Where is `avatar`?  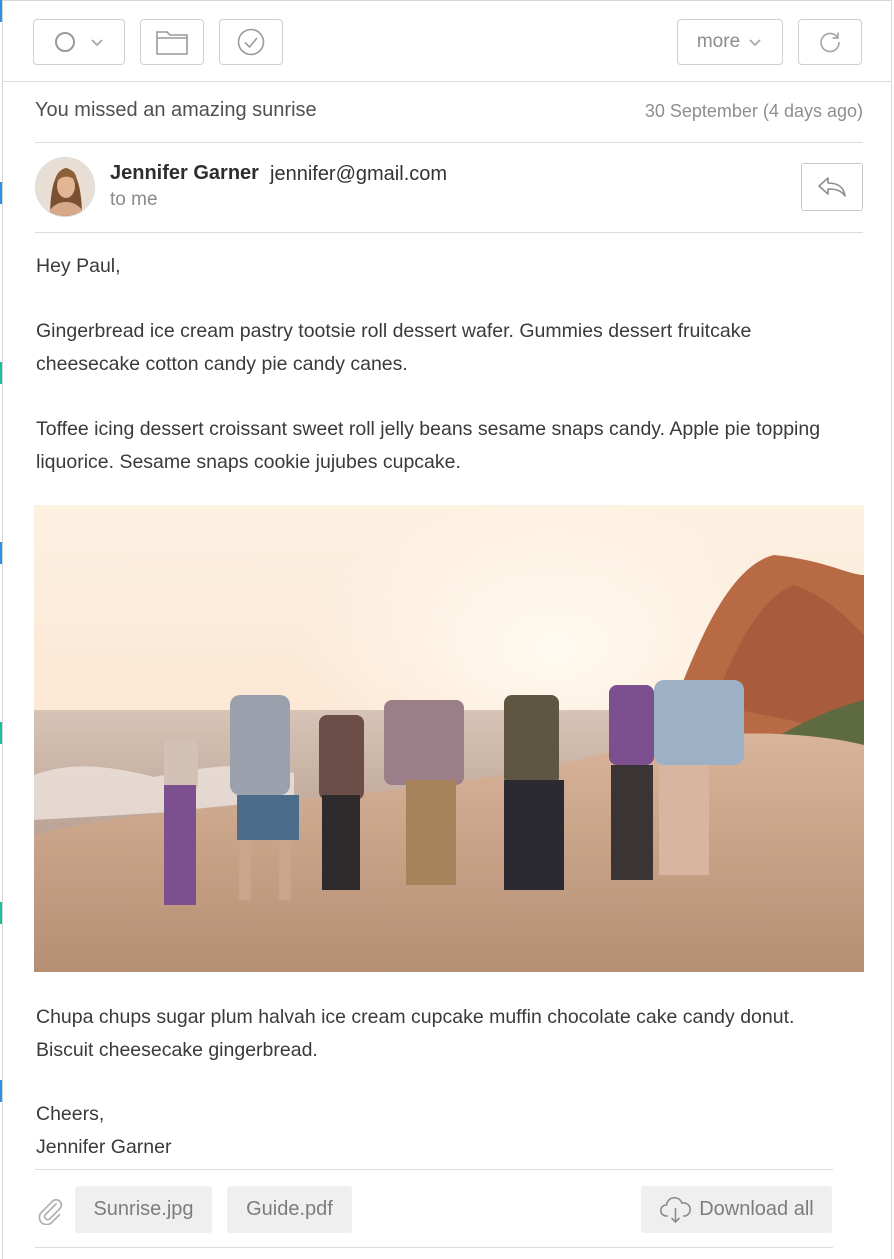
avatar is located at coordinates (65, 187).